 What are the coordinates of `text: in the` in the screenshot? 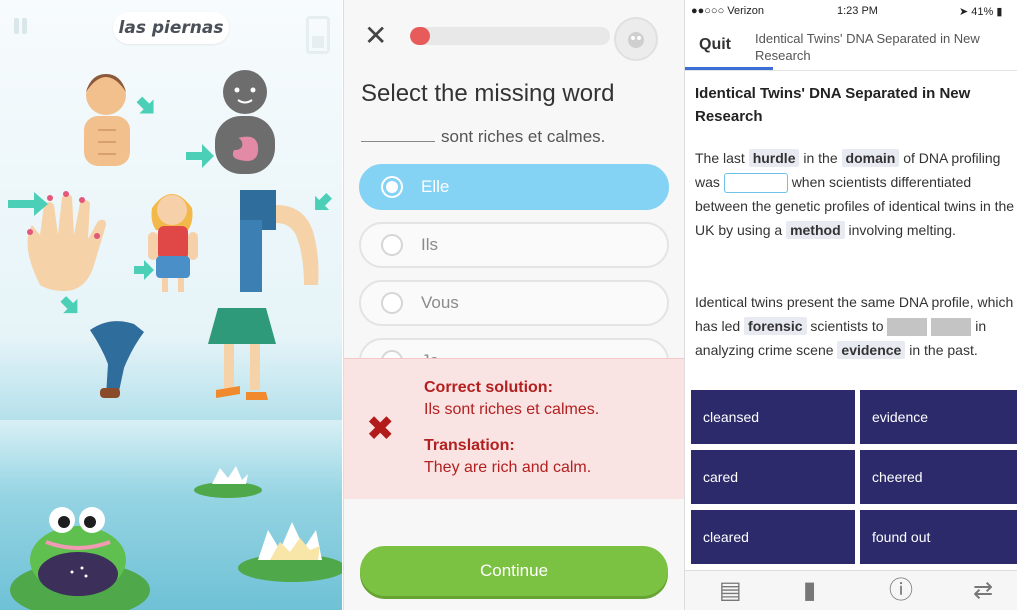 It's located at (820, 158).